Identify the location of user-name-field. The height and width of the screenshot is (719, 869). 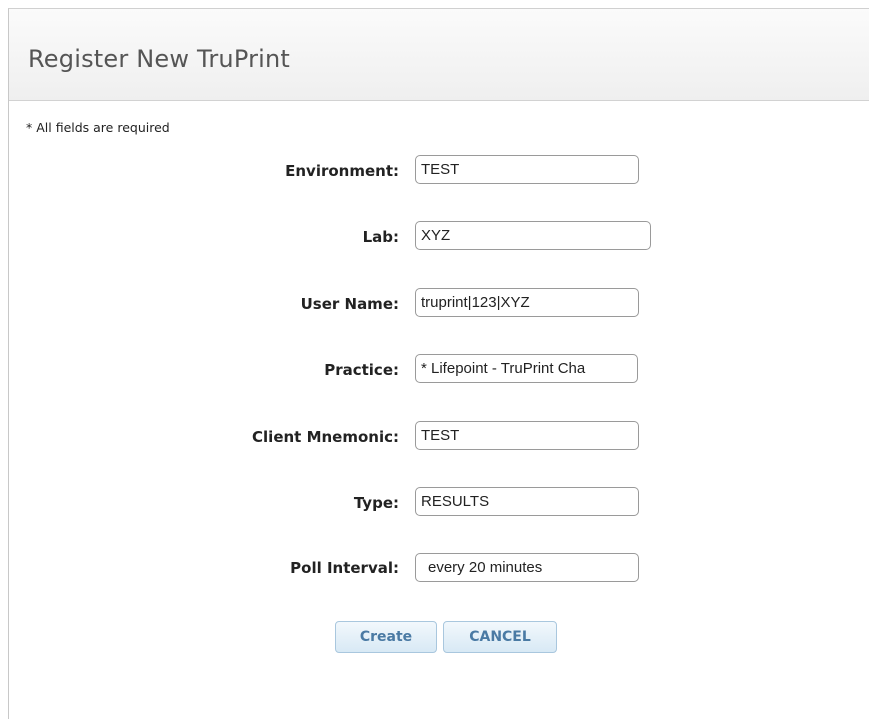
(527, 302).